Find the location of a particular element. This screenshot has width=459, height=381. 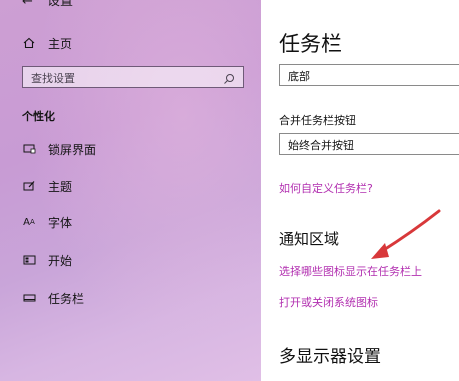

notification-area-heading: 通知区域 is located at coordinates (309, 239).